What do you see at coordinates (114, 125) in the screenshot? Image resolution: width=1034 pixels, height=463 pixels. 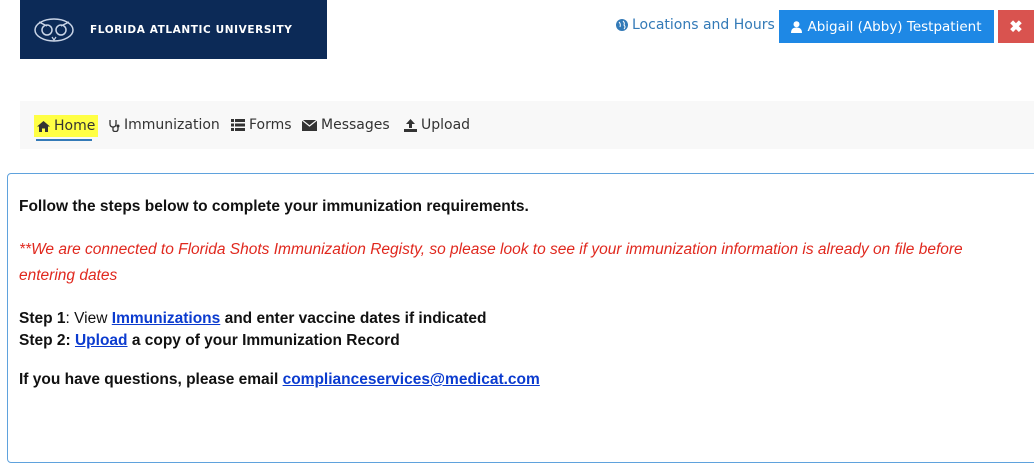 I see `stethoscope-icon` at bounding box center [114, 125].